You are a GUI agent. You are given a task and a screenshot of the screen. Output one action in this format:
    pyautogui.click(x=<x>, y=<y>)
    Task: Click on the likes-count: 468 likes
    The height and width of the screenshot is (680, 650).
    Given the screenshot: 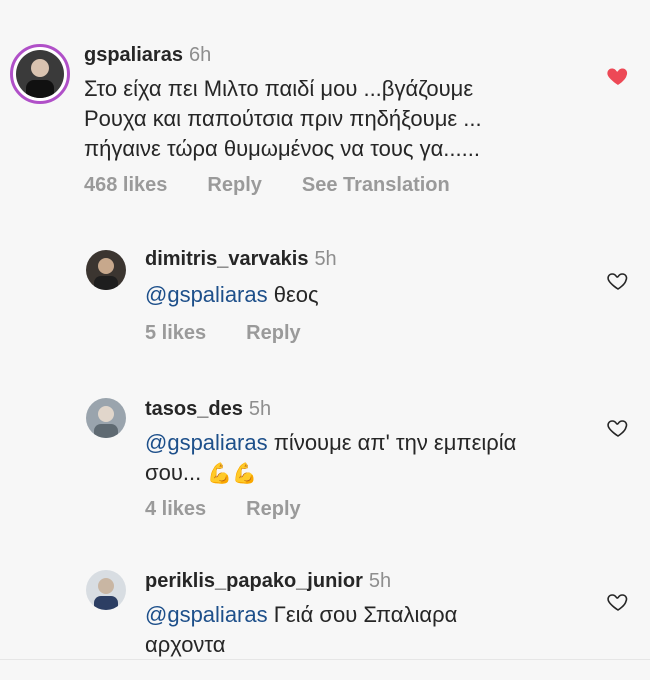 What is the action you would take?
    pyautogui.click(x=125, y=185)
    